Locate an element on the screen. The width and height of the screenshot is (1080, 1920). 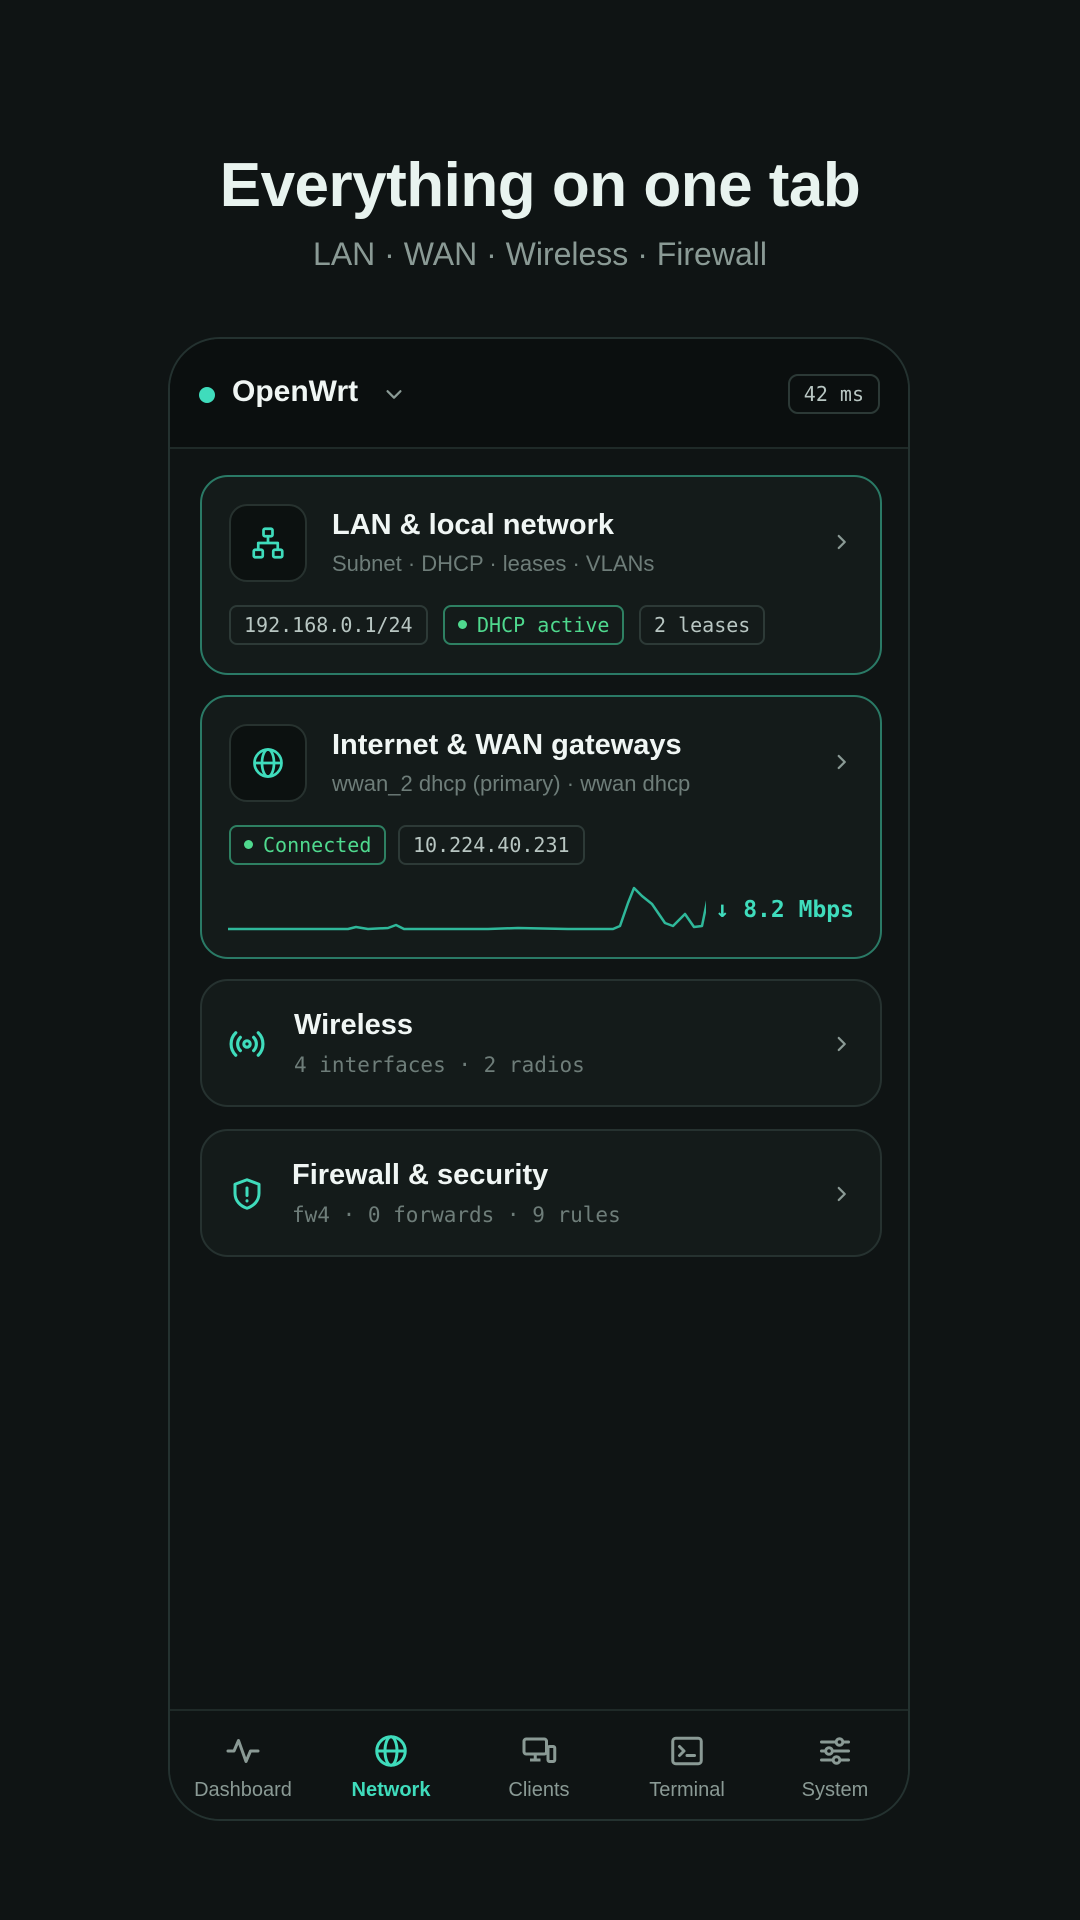
router-selector: OpenWrt is located at coordinates (295, 392).